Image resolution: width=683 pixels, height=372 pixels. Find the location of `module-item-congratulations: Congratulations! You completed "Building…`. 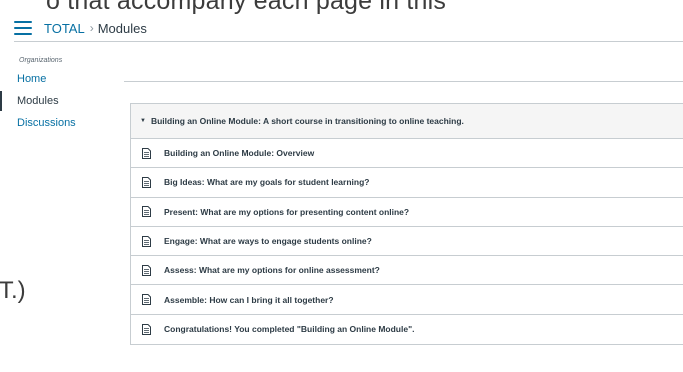

module-item-congratulations: Congratulations! You completed "Building… is located at coordinates (407, 329).